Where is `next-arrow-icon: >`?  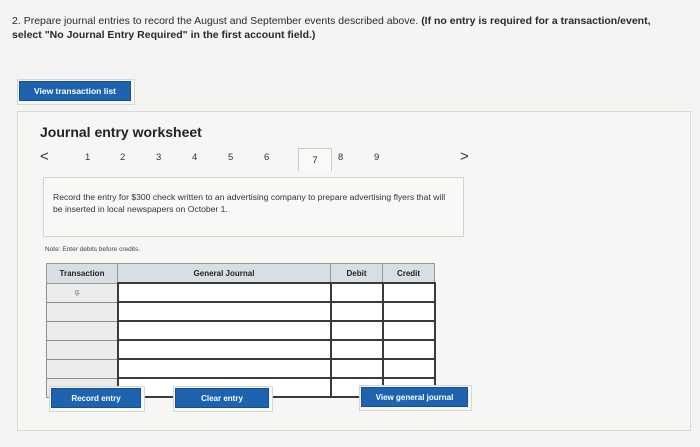 next-arrow-icon: > is located at coordinates (464, 156).